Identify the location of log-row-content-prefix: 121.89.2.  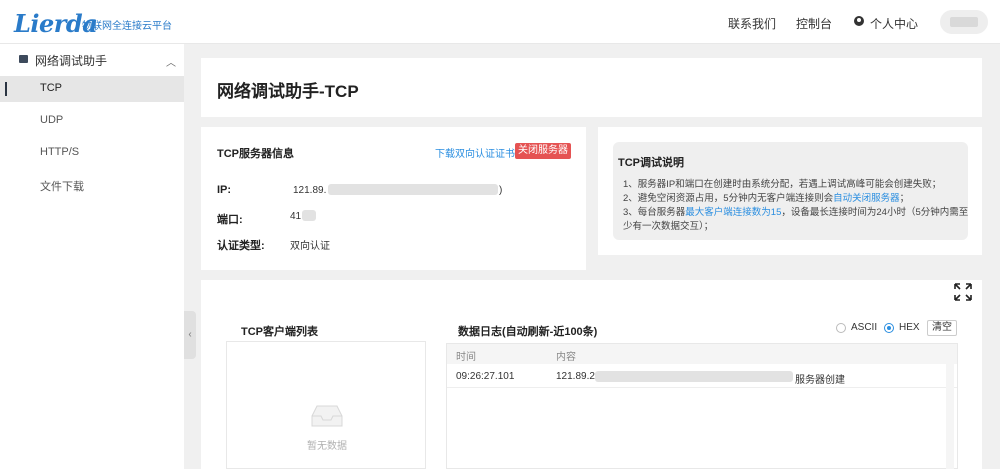
(575, 376).